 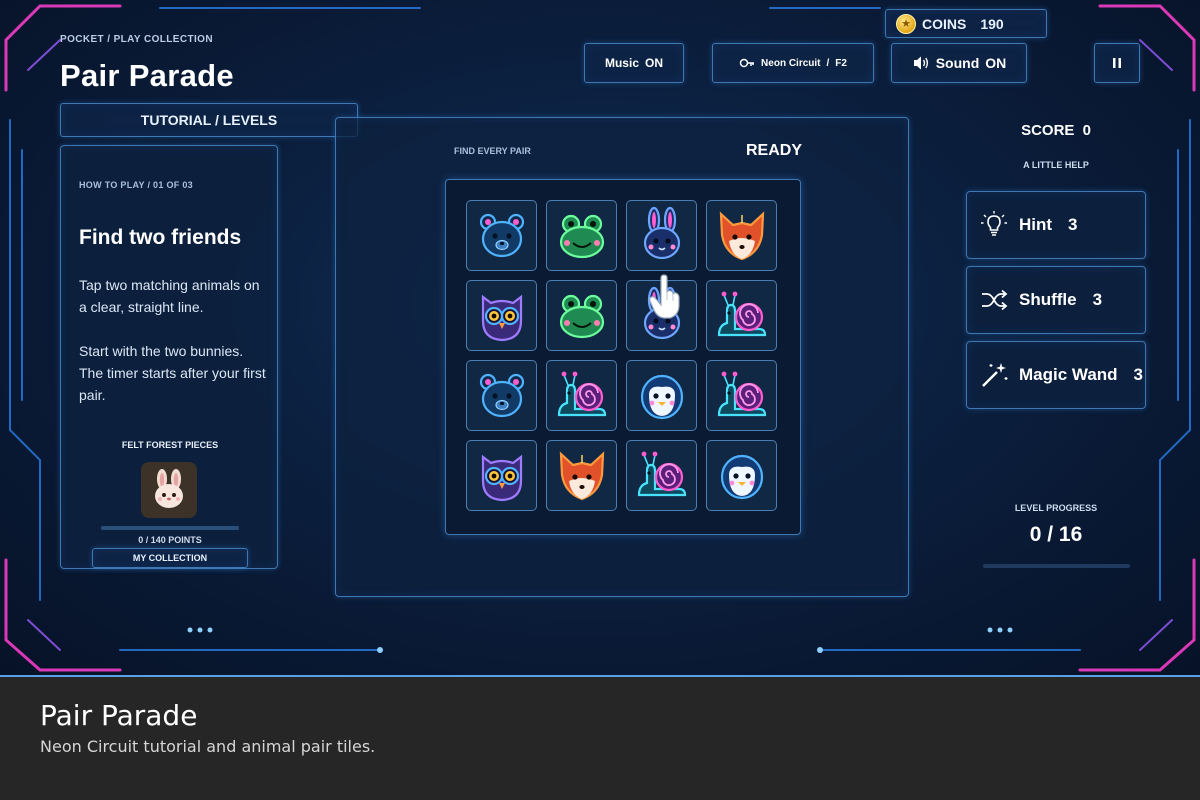 What do you see at coordinates (621, 63) in the screenshot?
I see `music-label: Music` at bounding box center [621, 63].